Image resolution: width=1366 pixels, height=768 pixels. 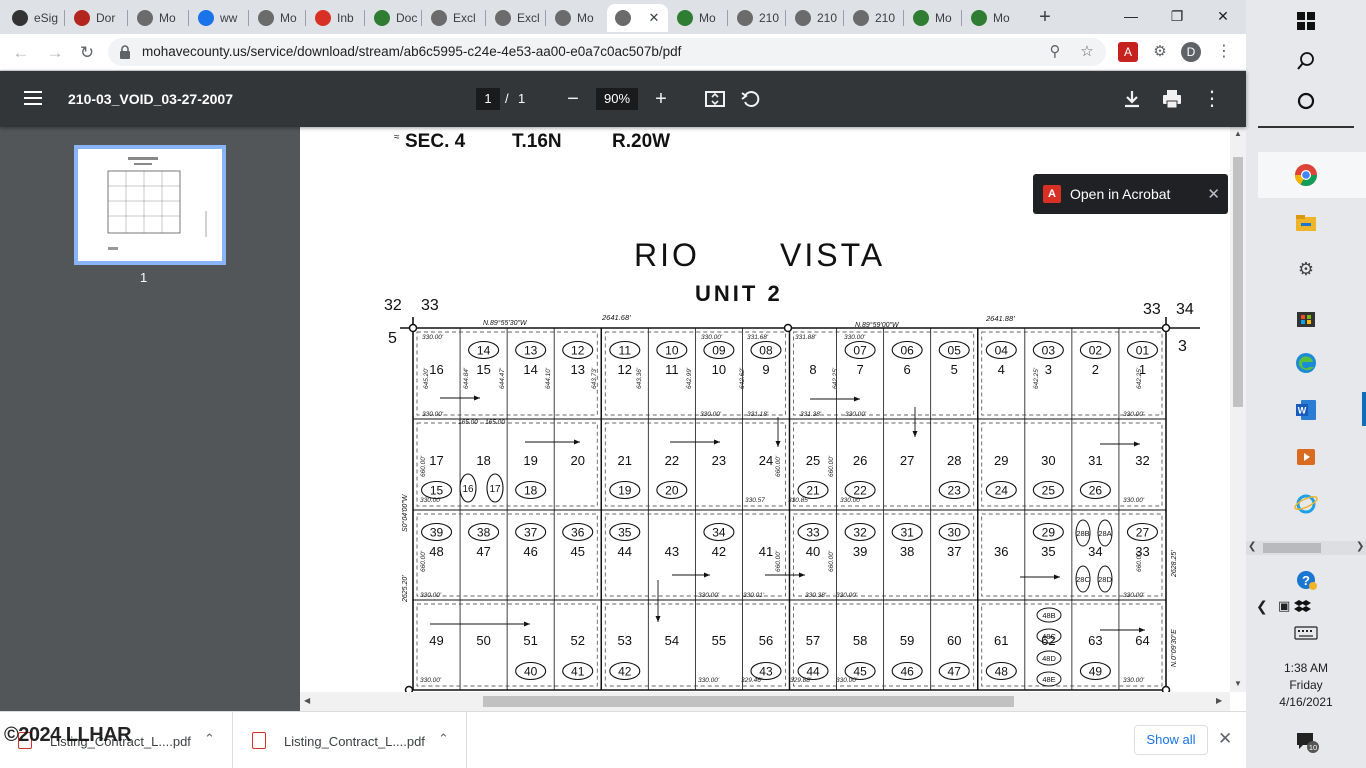 I want to click on map-title-vista: VISTA, so click(x=832, y=255).